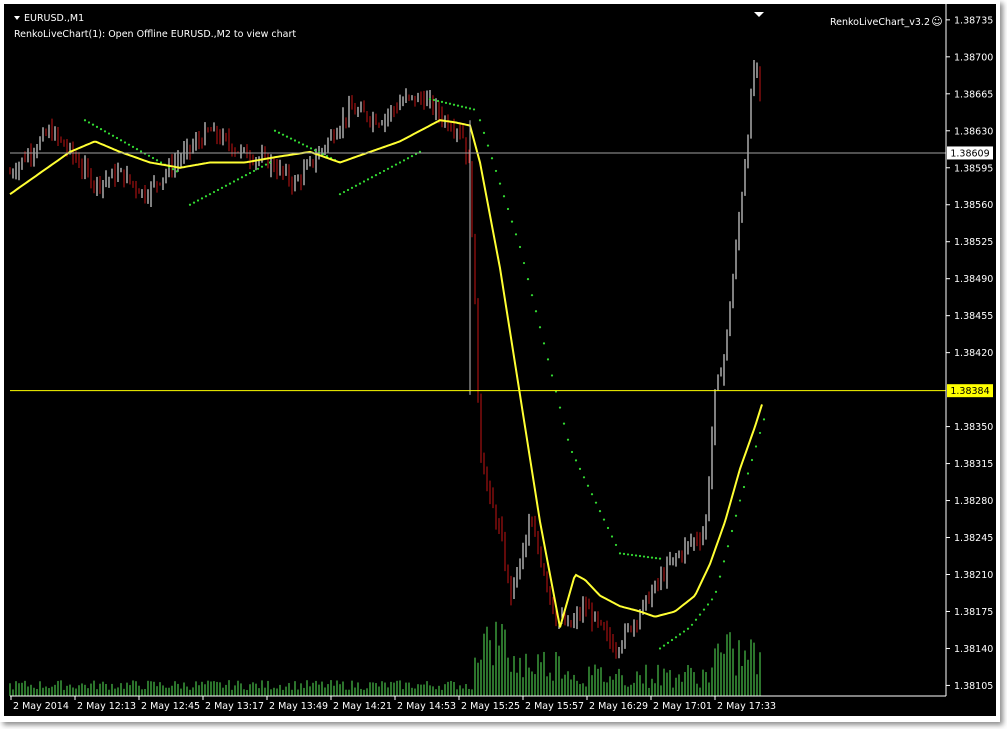 Image resolution: width=1007 pixels, height=729 pixels. What do you see at coordinates (880, 22) in the screenshot?
I see `ea-name-label: RenkoLiveChart_v3.2` at bounding box center [880, 22].